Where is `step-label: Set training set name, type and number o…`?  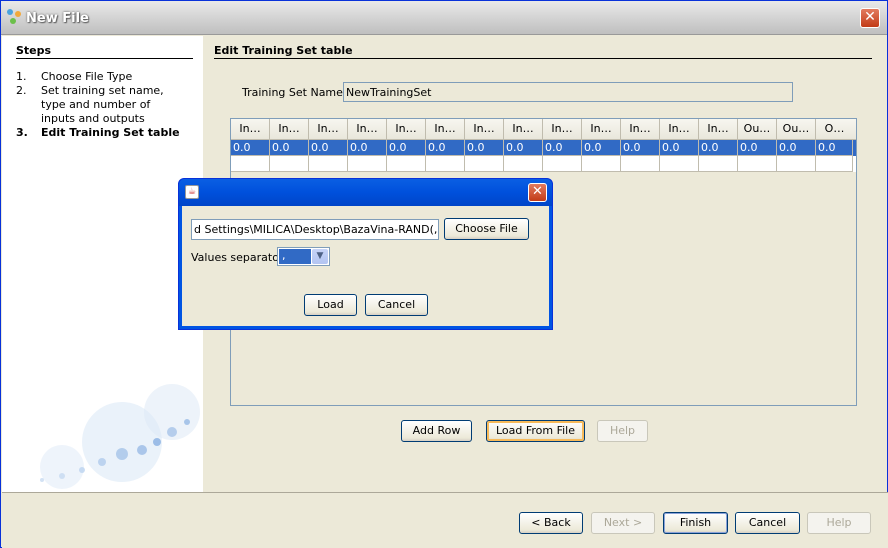
step-label: Set training set name, type and number o… is located at coordinates (102, 104).